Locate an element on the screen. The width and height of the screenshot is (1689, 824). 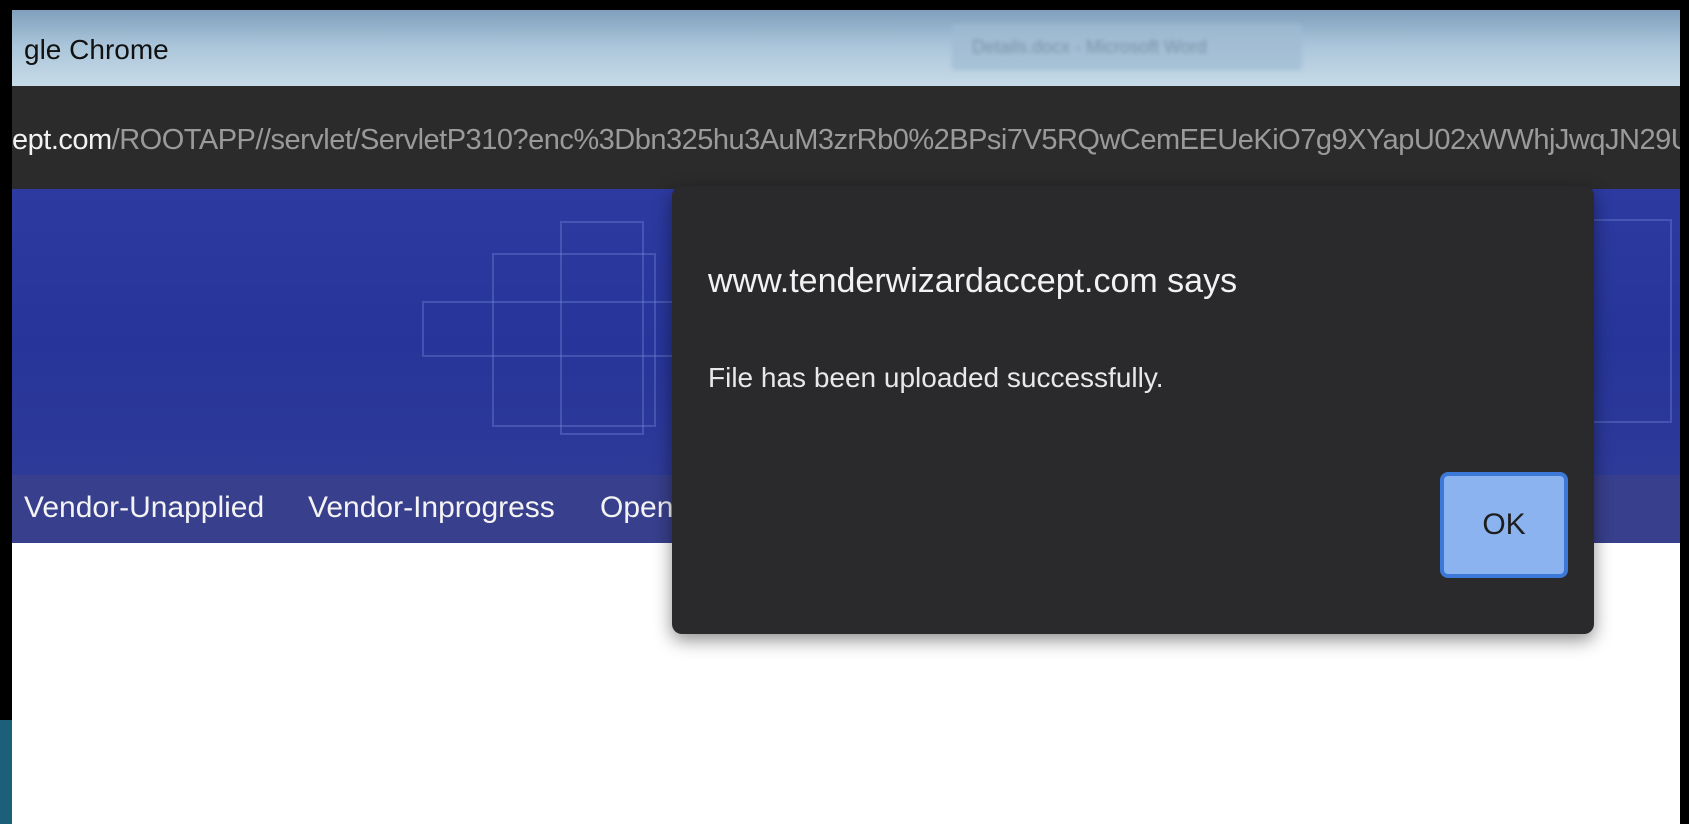
window-titlebar: gle Chrome Details.docx - Microsoft Word is located at coordinates (846, 48).